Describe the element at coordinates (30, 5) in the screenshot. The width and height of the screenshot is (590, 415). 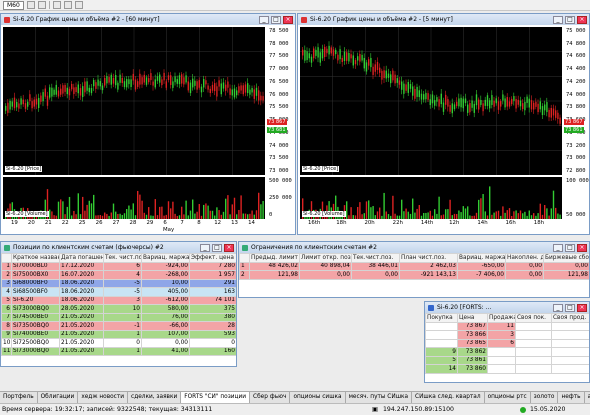
I see `chart-icon` at that location.